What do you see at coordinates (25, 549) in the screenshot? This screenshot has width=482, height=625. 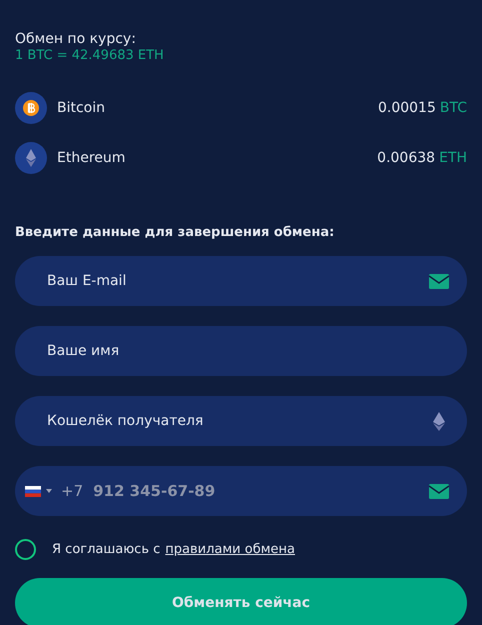 I see `agree-checkbox` at bounding box center [25, 549].